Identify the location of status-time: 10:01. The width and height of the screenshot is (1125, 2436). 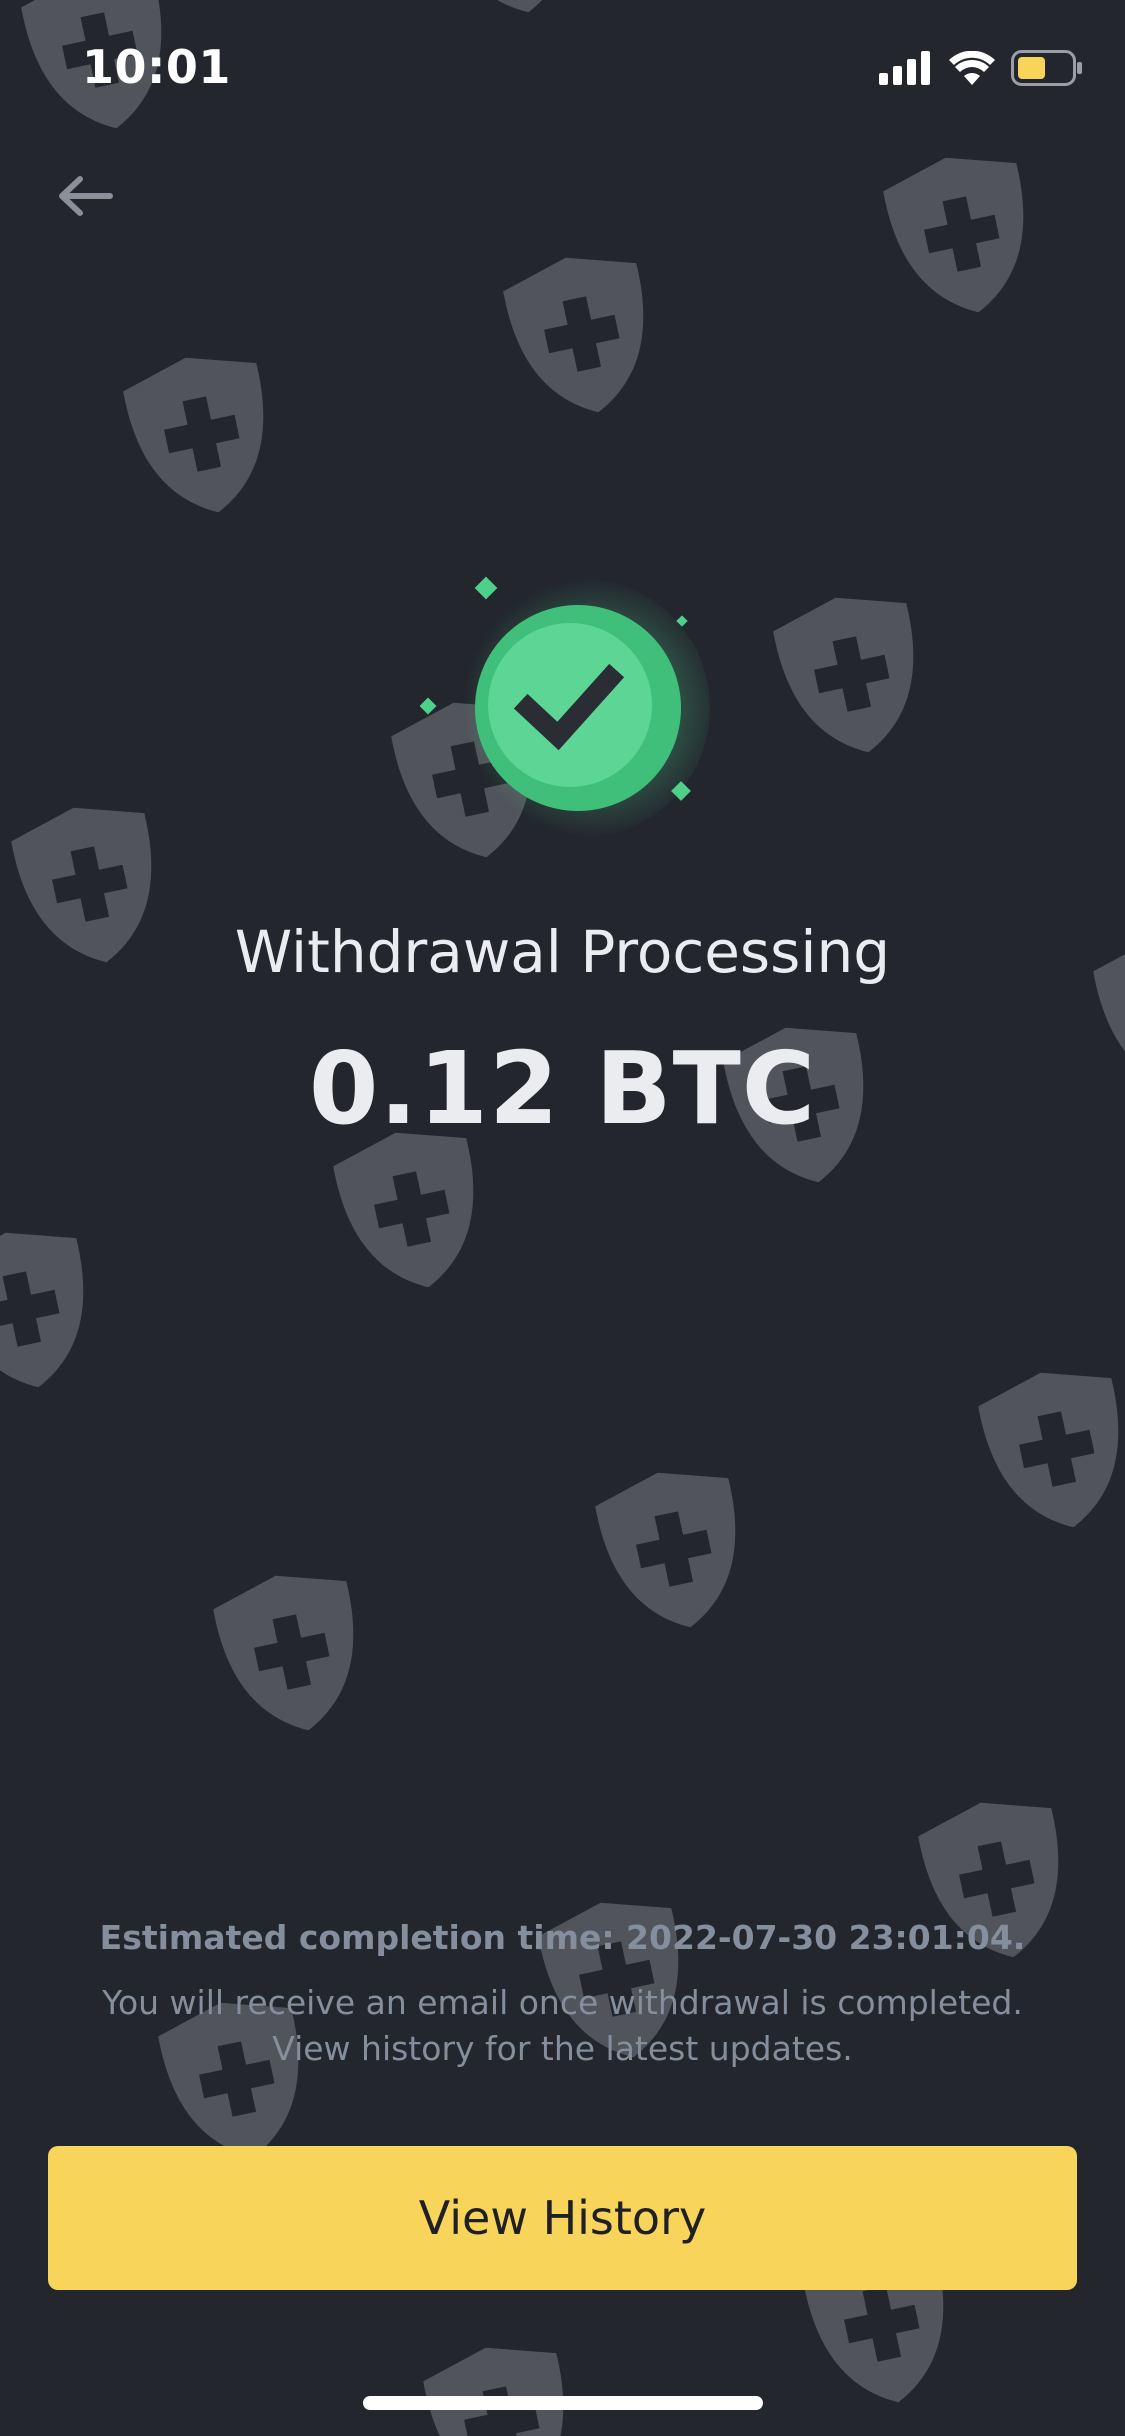
(156, 67).